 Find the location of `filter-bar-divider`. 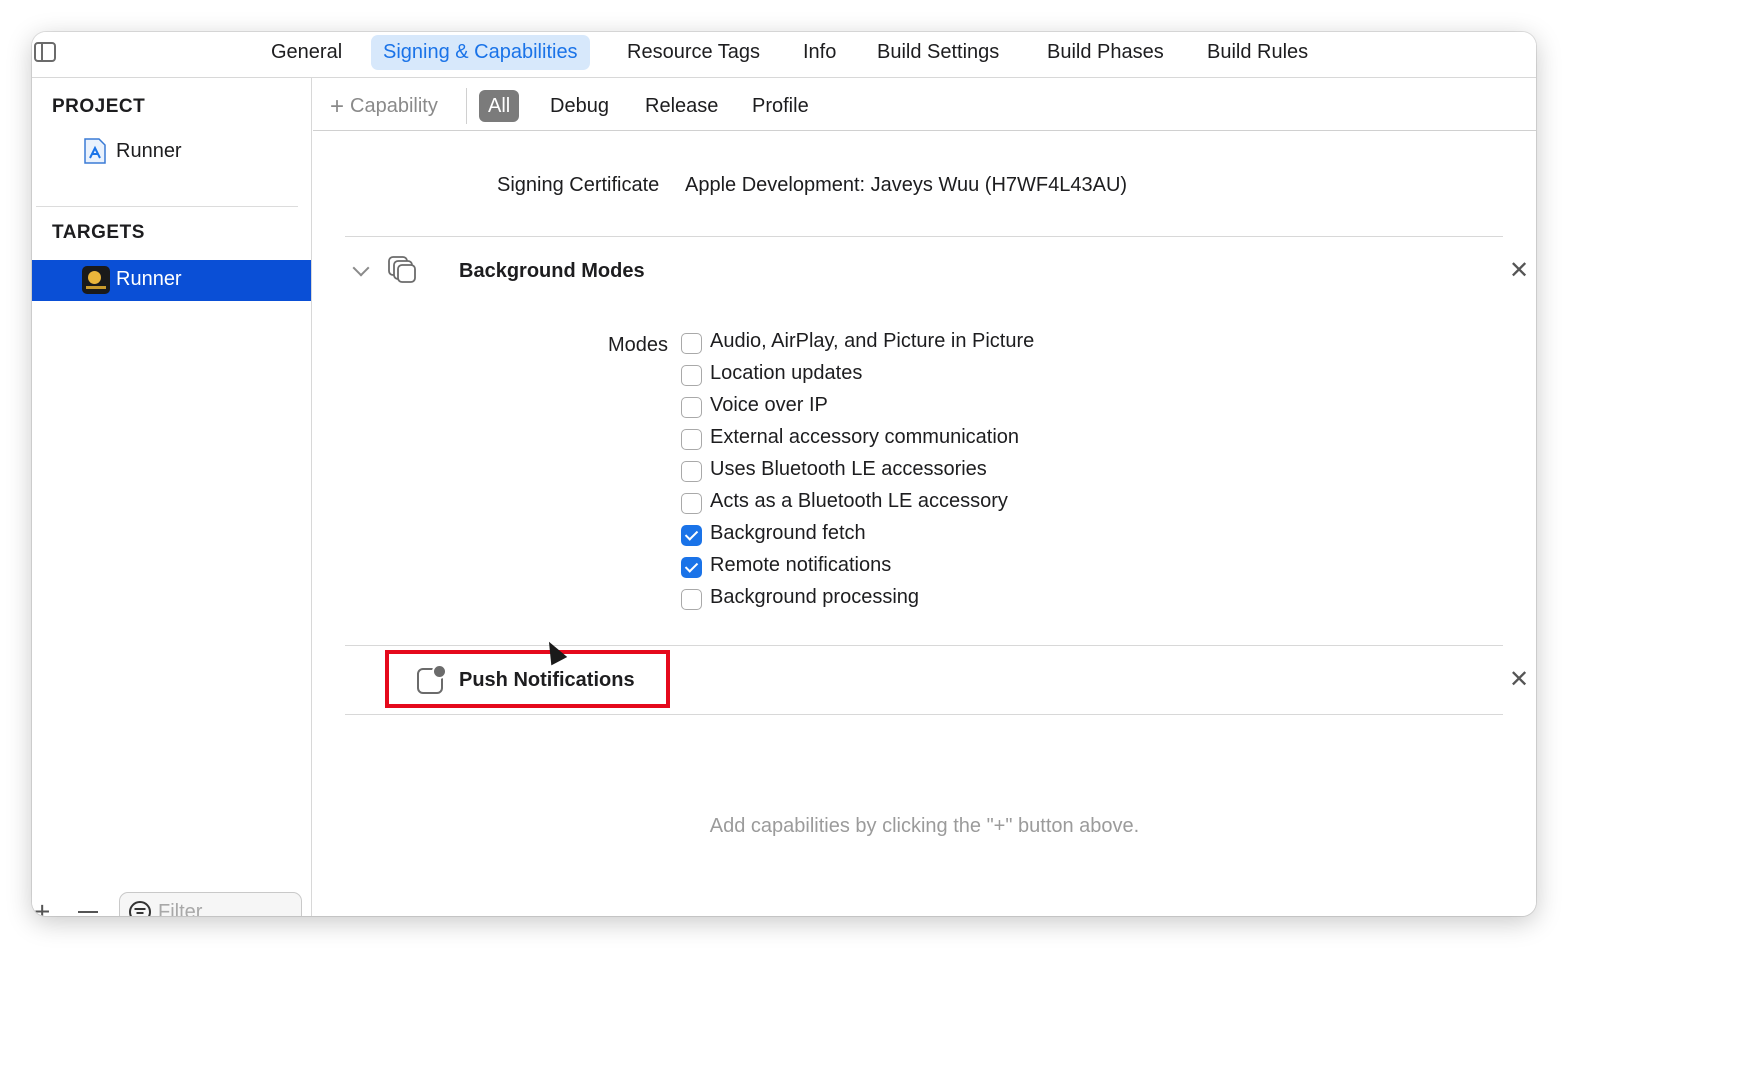

filter-bar-divider is located at coordinates (466, 106).